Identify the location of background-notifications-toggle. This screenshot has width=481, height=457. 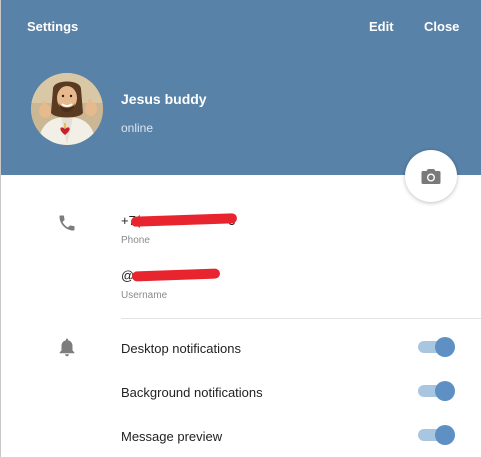
(437, 391).